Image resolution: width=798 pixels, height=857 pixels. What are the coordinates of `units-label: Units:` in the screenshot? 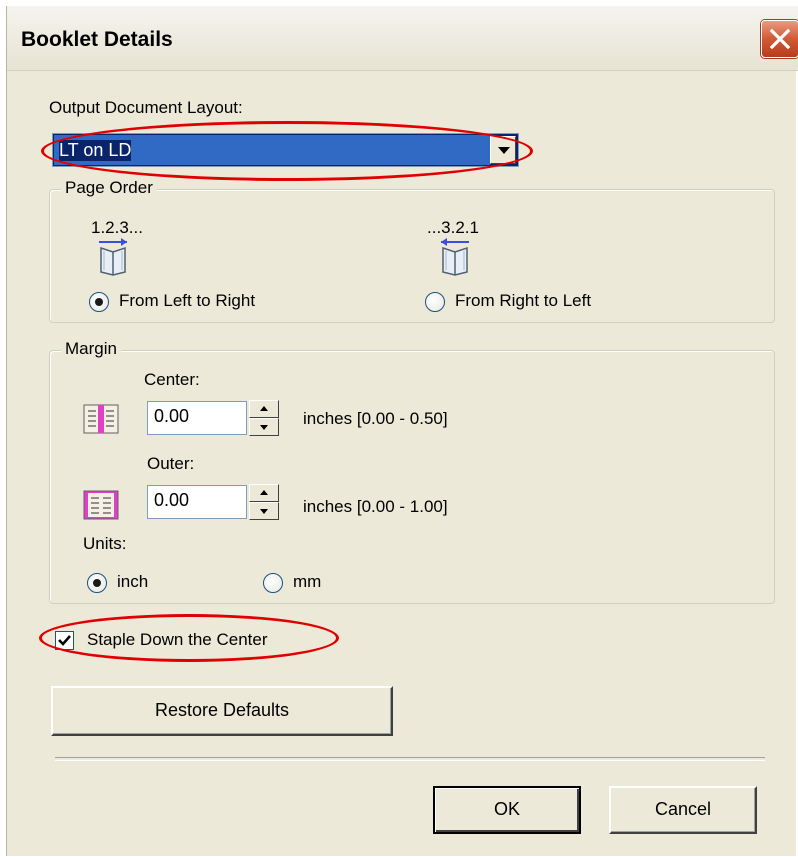 It's located at (105, 543).